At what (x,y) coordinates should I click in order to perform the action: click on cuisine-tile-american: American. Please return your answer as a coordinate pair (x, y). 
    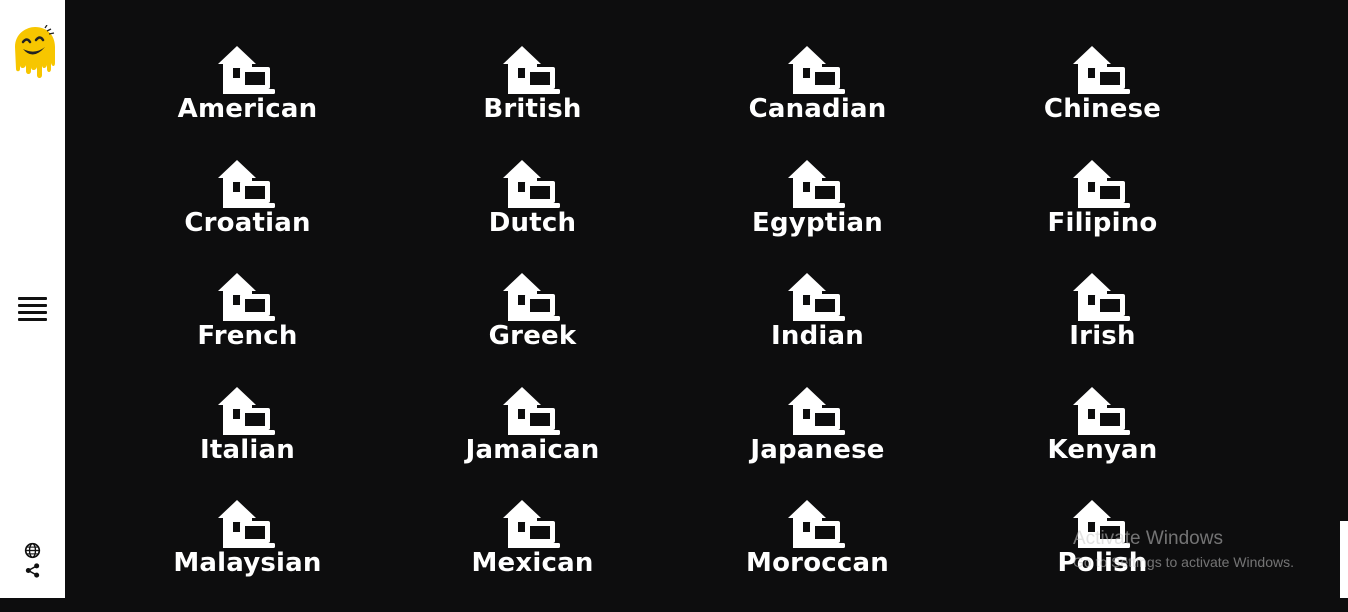
    Looking at the image, I should click on (247, 101).